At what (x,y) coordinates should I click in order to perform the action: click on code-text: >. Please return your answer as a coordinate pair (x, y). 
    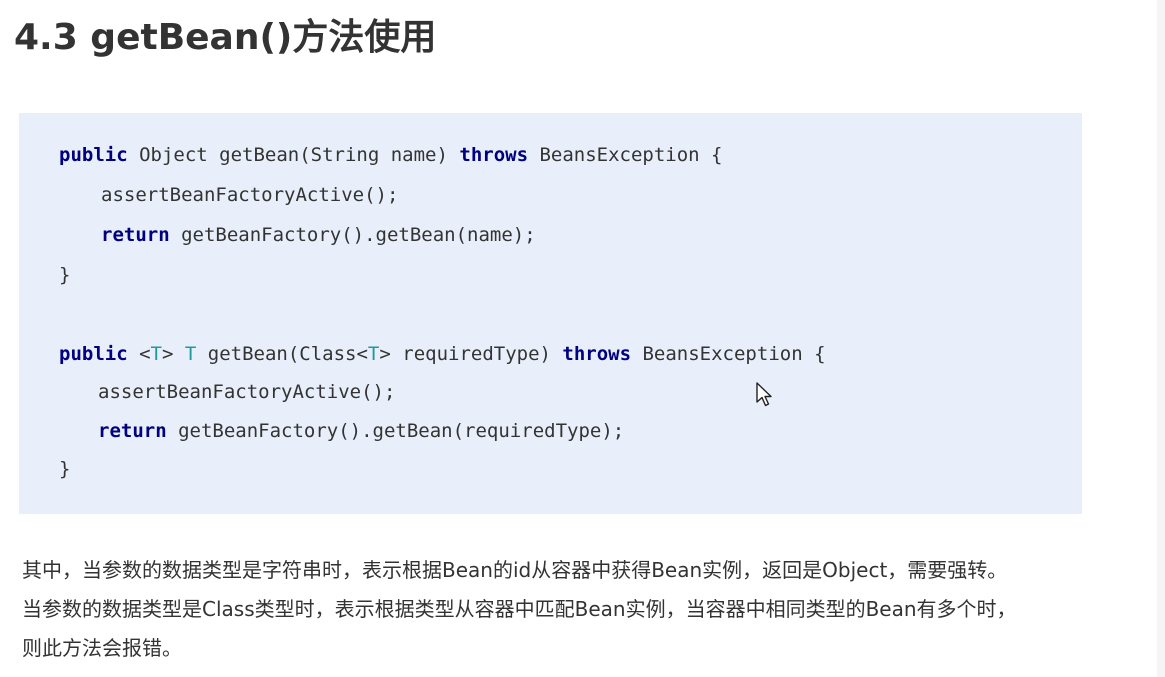
    Looking at the image, I should click on (173, 354).